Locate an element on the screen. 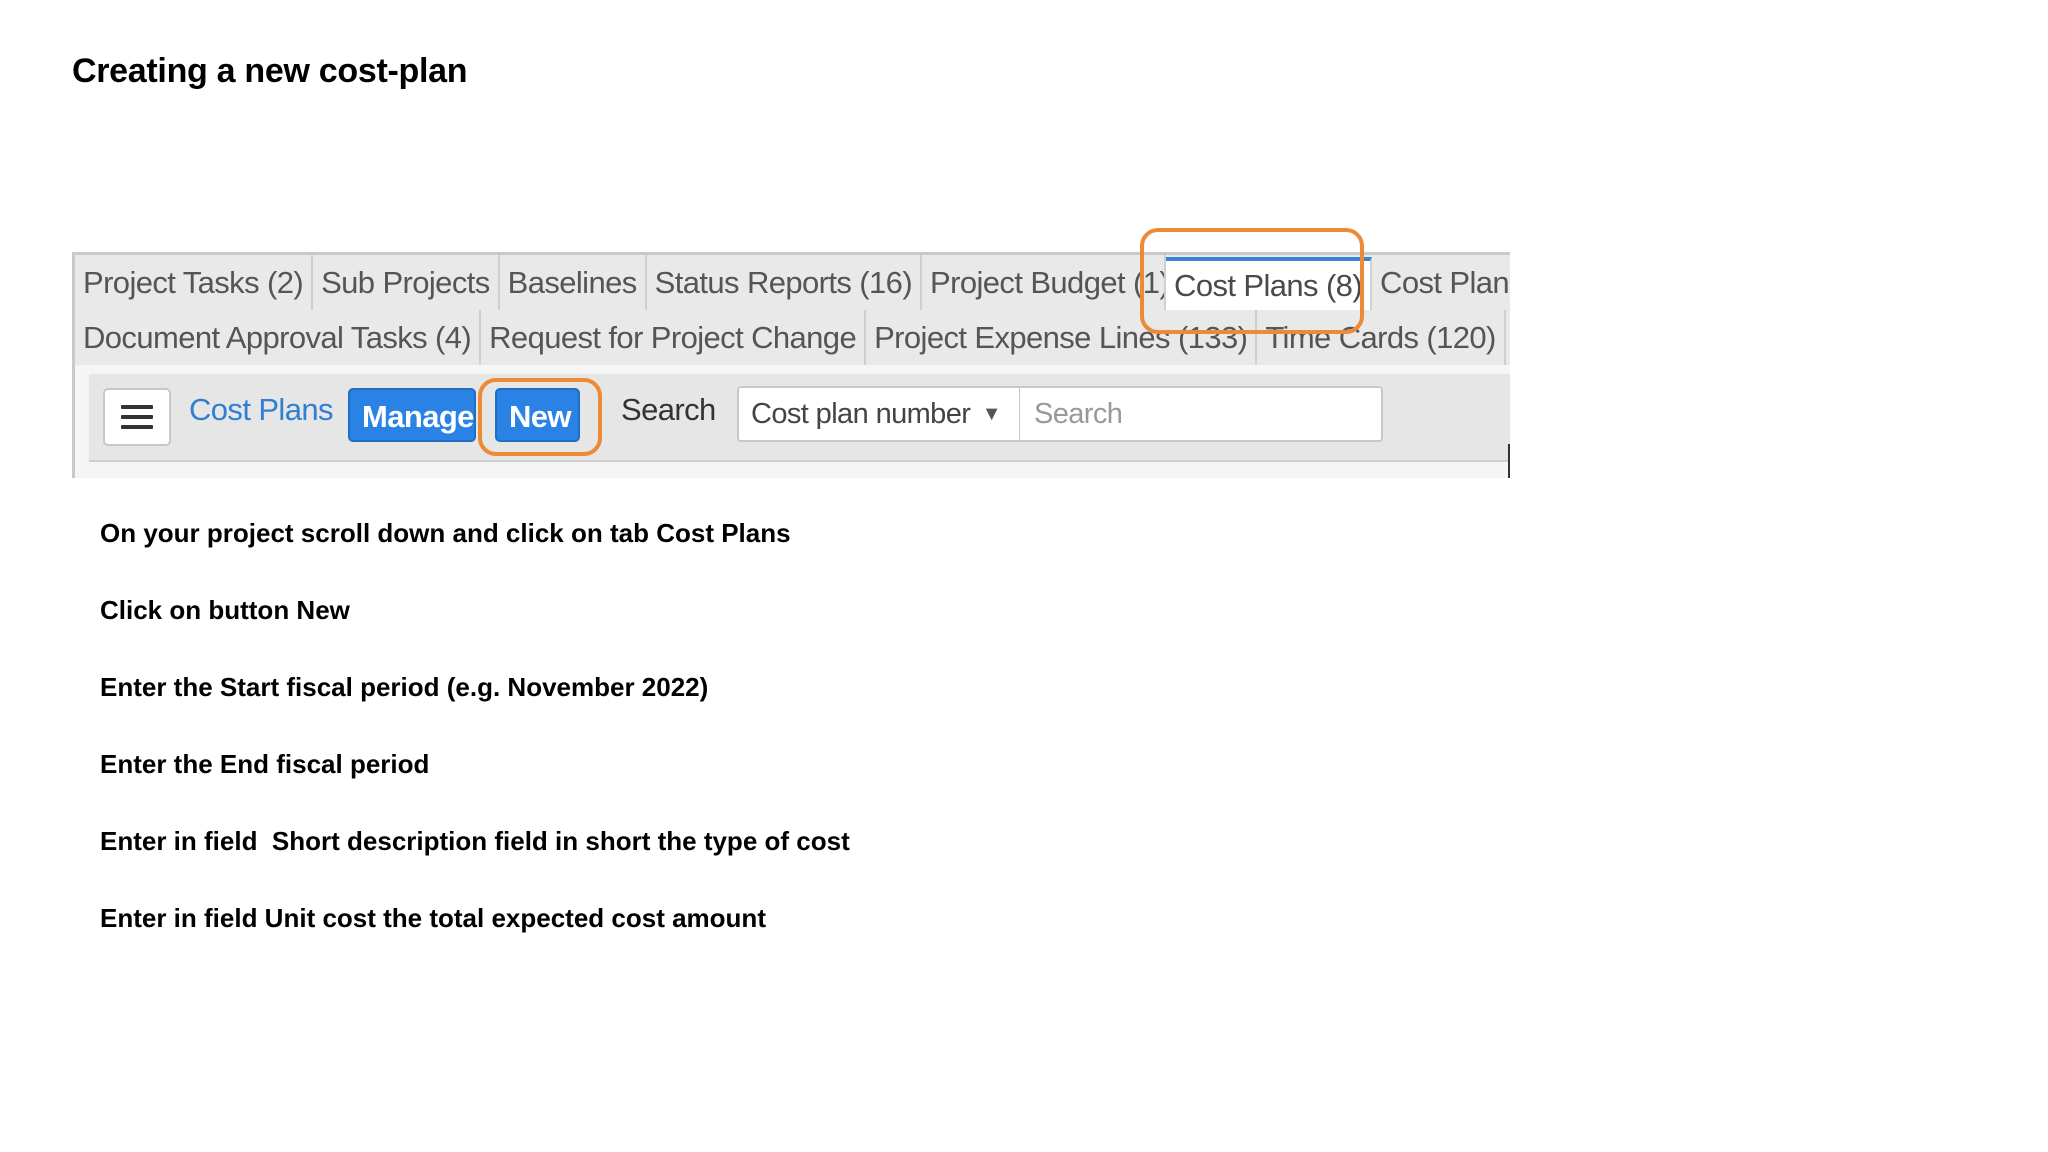 The width and height of the screenshot is (2048, 1152). list-title: Cost Plans is located at coordinates (261, 410).